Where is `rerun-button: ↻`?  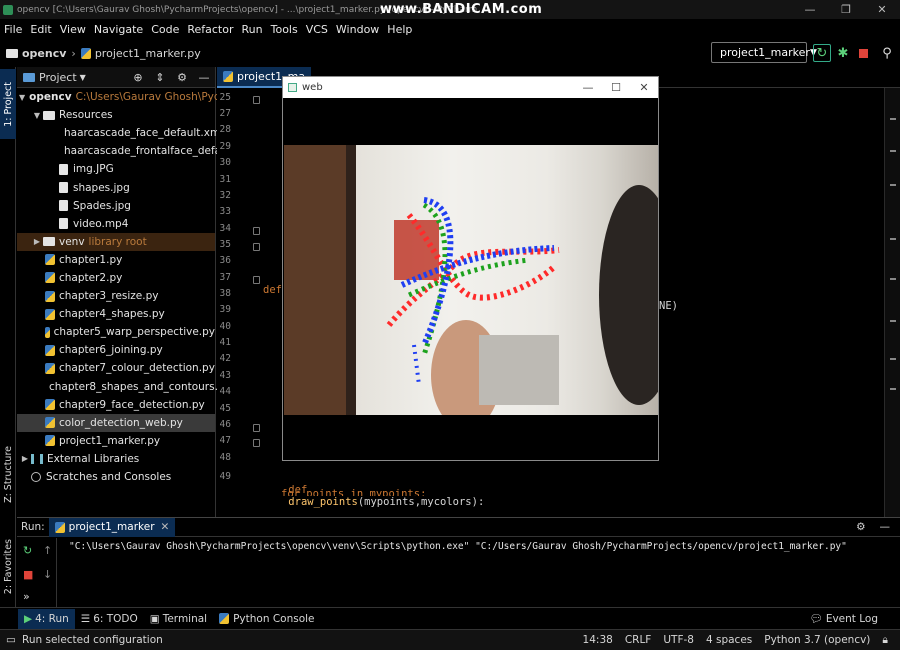
rerun-button: ↻ is located at coordinates (822, 53).